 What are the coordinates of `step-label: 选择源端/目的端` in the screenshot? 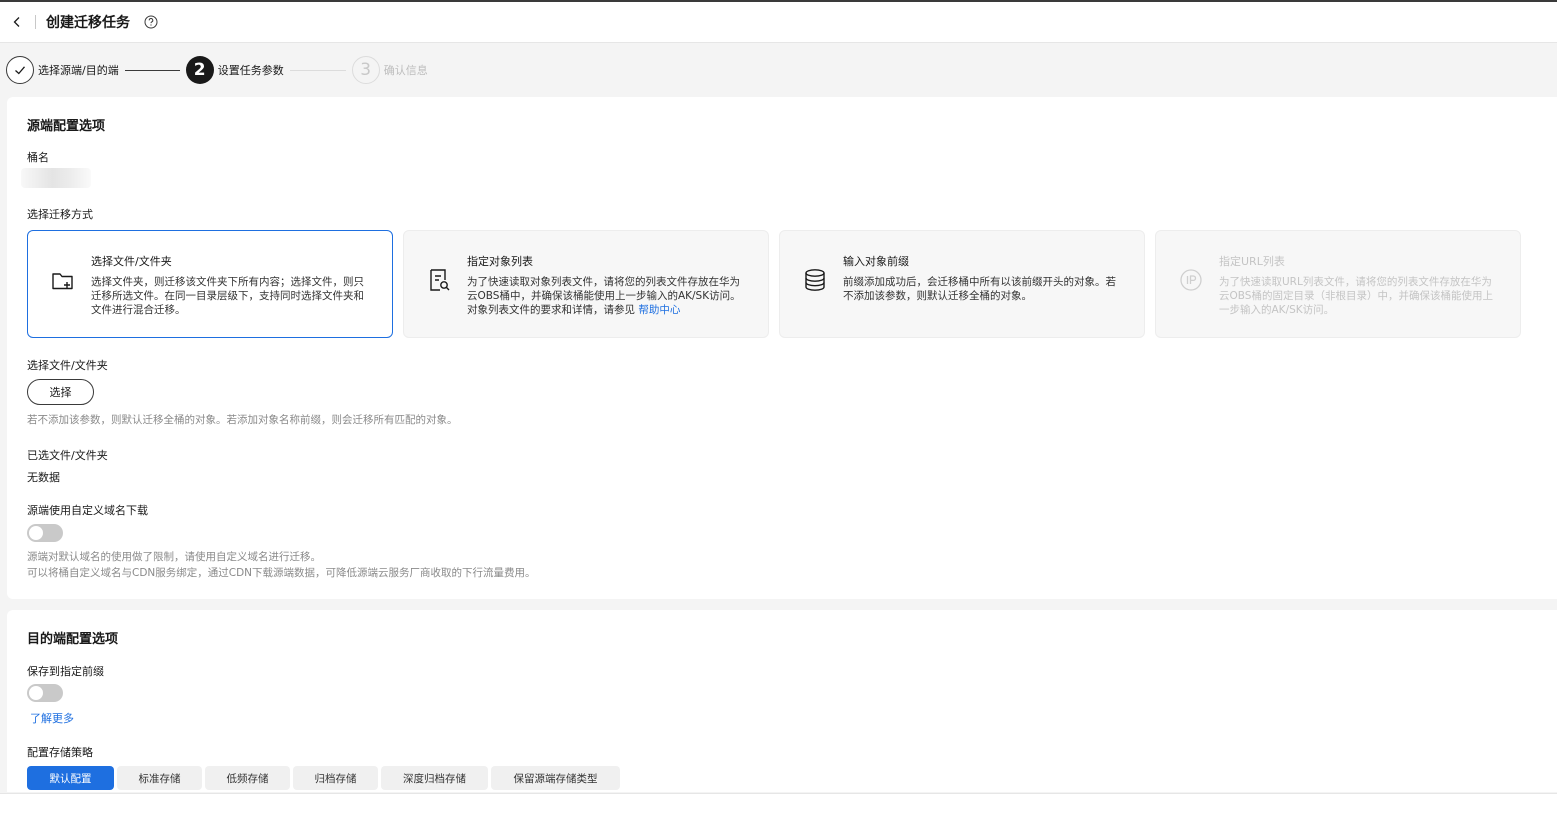 It's located at (78, 70).